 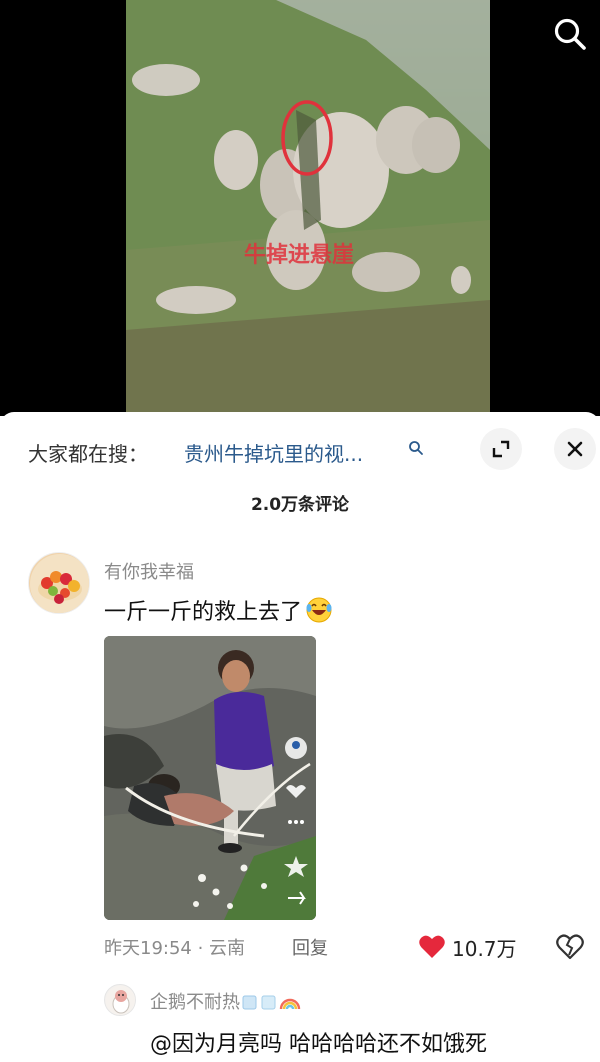 I want to click on like-count: 10.7万, so click(x=484, y=948).